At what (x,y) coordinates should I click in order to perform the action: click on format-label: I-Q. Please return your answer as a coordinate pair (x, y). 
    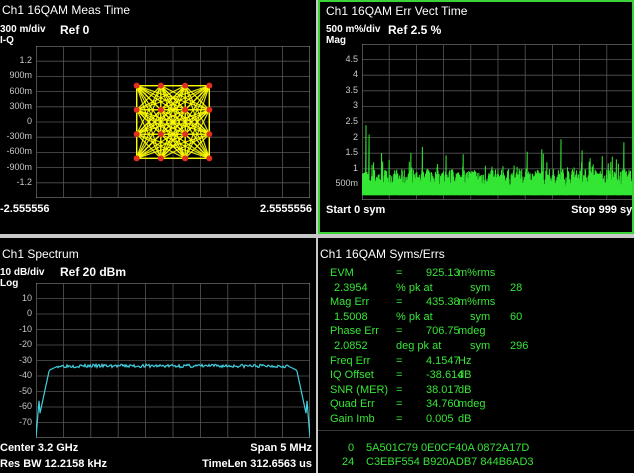
    Looking at the image, I should click on (7, 40).